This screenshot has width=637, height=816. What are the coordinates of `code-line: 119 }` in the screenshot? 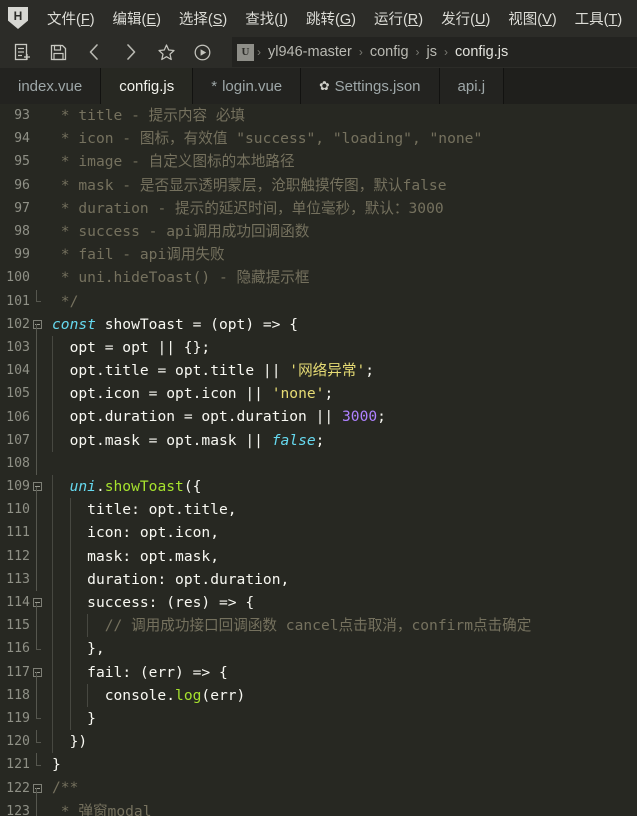 It's located at (318, 718).